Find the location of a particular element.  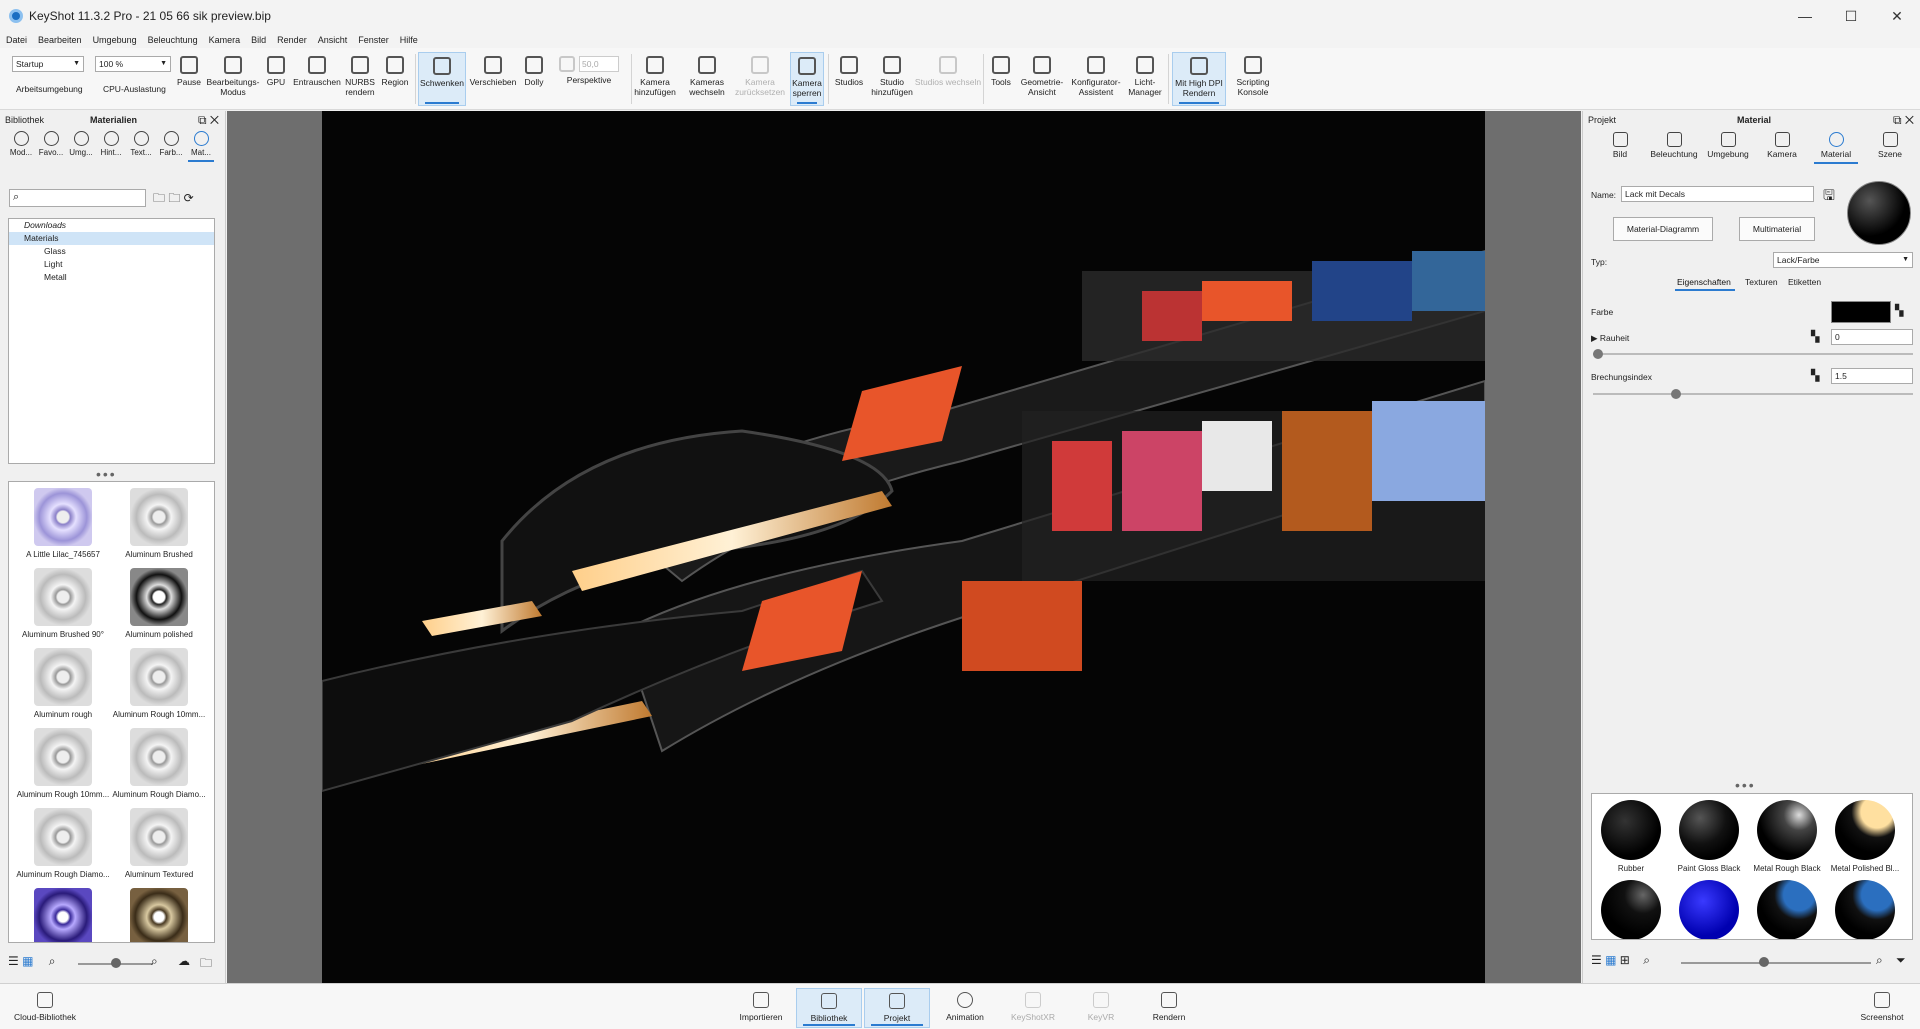

maximize-button: ☐ is located at coordinates (1851, 16).